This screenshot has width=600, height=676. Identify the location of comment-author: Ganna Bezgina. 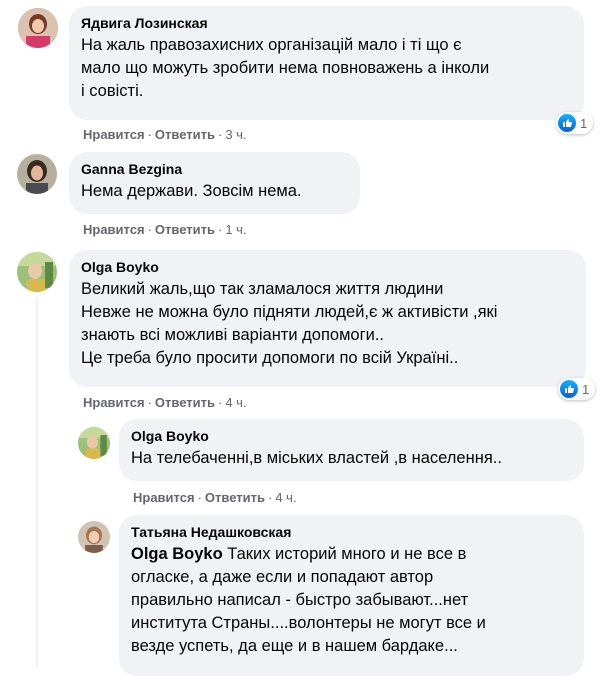
(214, 169).